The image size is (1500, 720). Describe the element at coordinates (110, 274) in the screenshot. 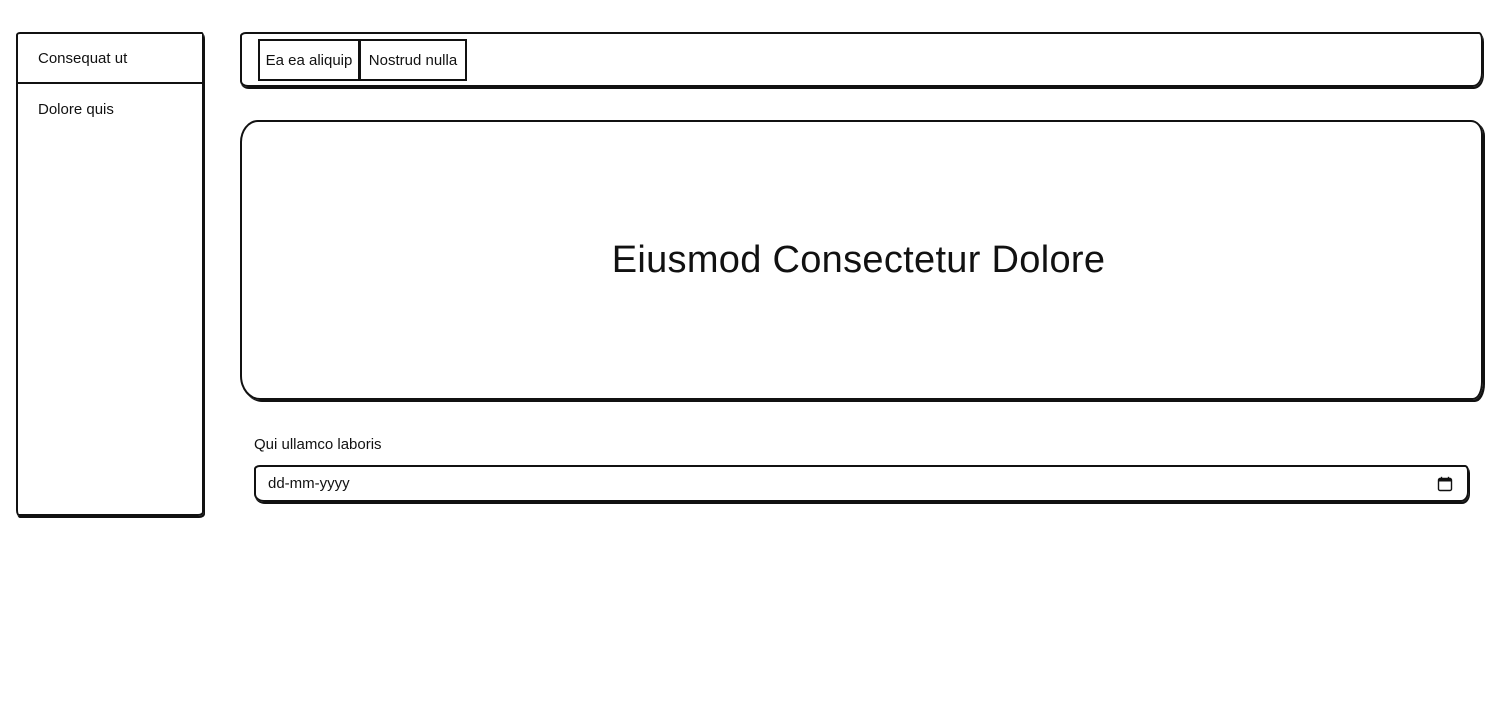

I see `sidebar: Consequat ut Dolore quis` at that location.